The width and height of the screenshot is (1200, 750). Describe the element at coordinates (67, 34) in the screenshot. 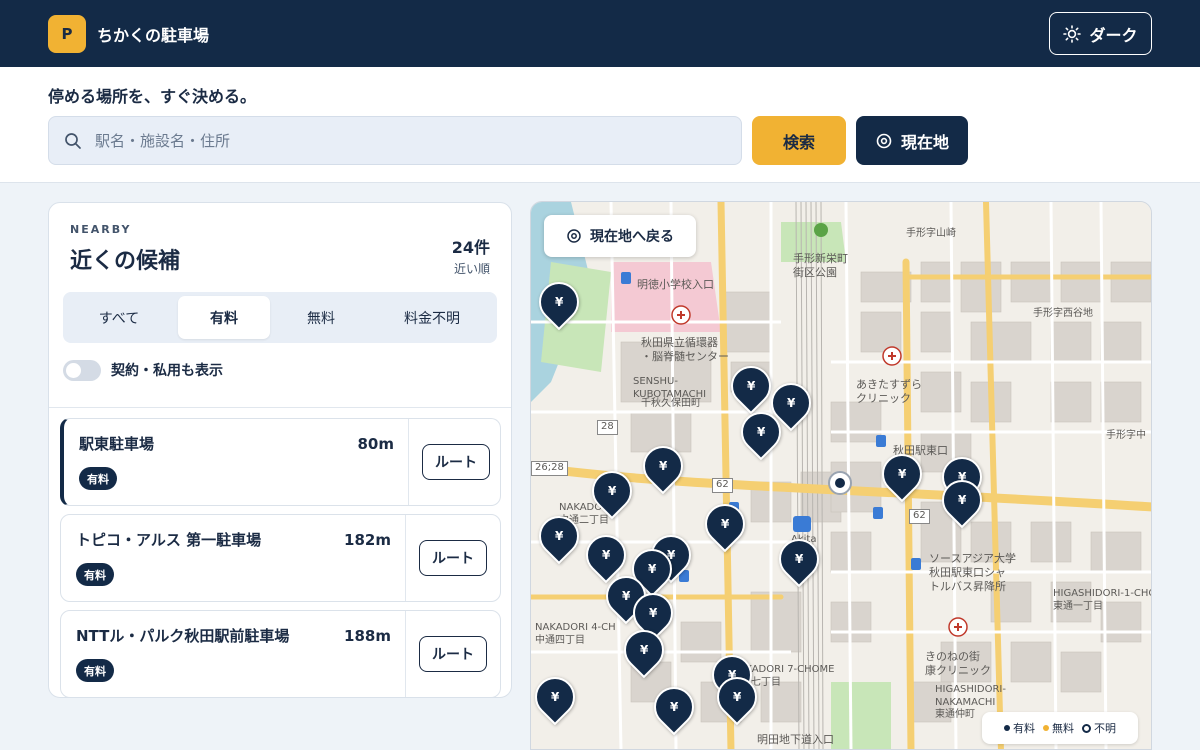

I see `app-logo: P` at that location.